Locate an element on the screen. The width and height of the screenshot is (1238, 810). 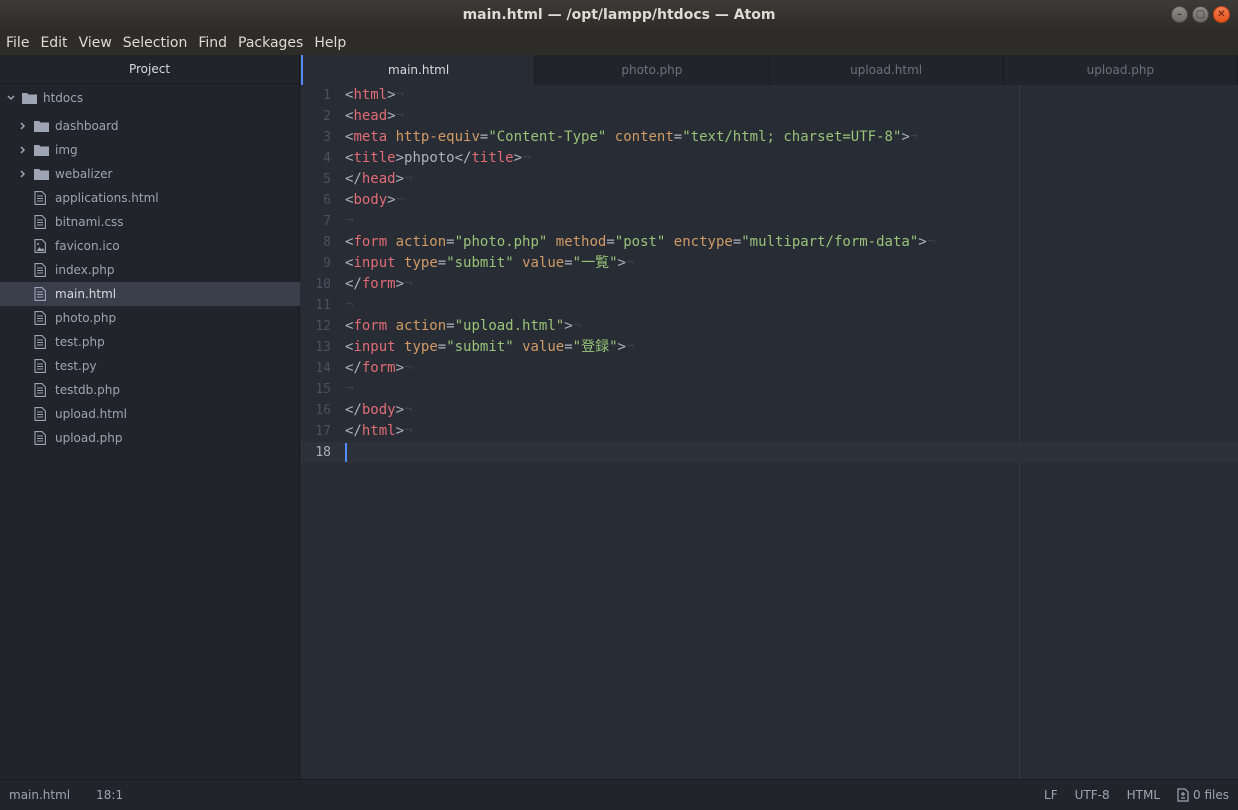
code-line: </head>¬ is located at coordinates (378, 179).